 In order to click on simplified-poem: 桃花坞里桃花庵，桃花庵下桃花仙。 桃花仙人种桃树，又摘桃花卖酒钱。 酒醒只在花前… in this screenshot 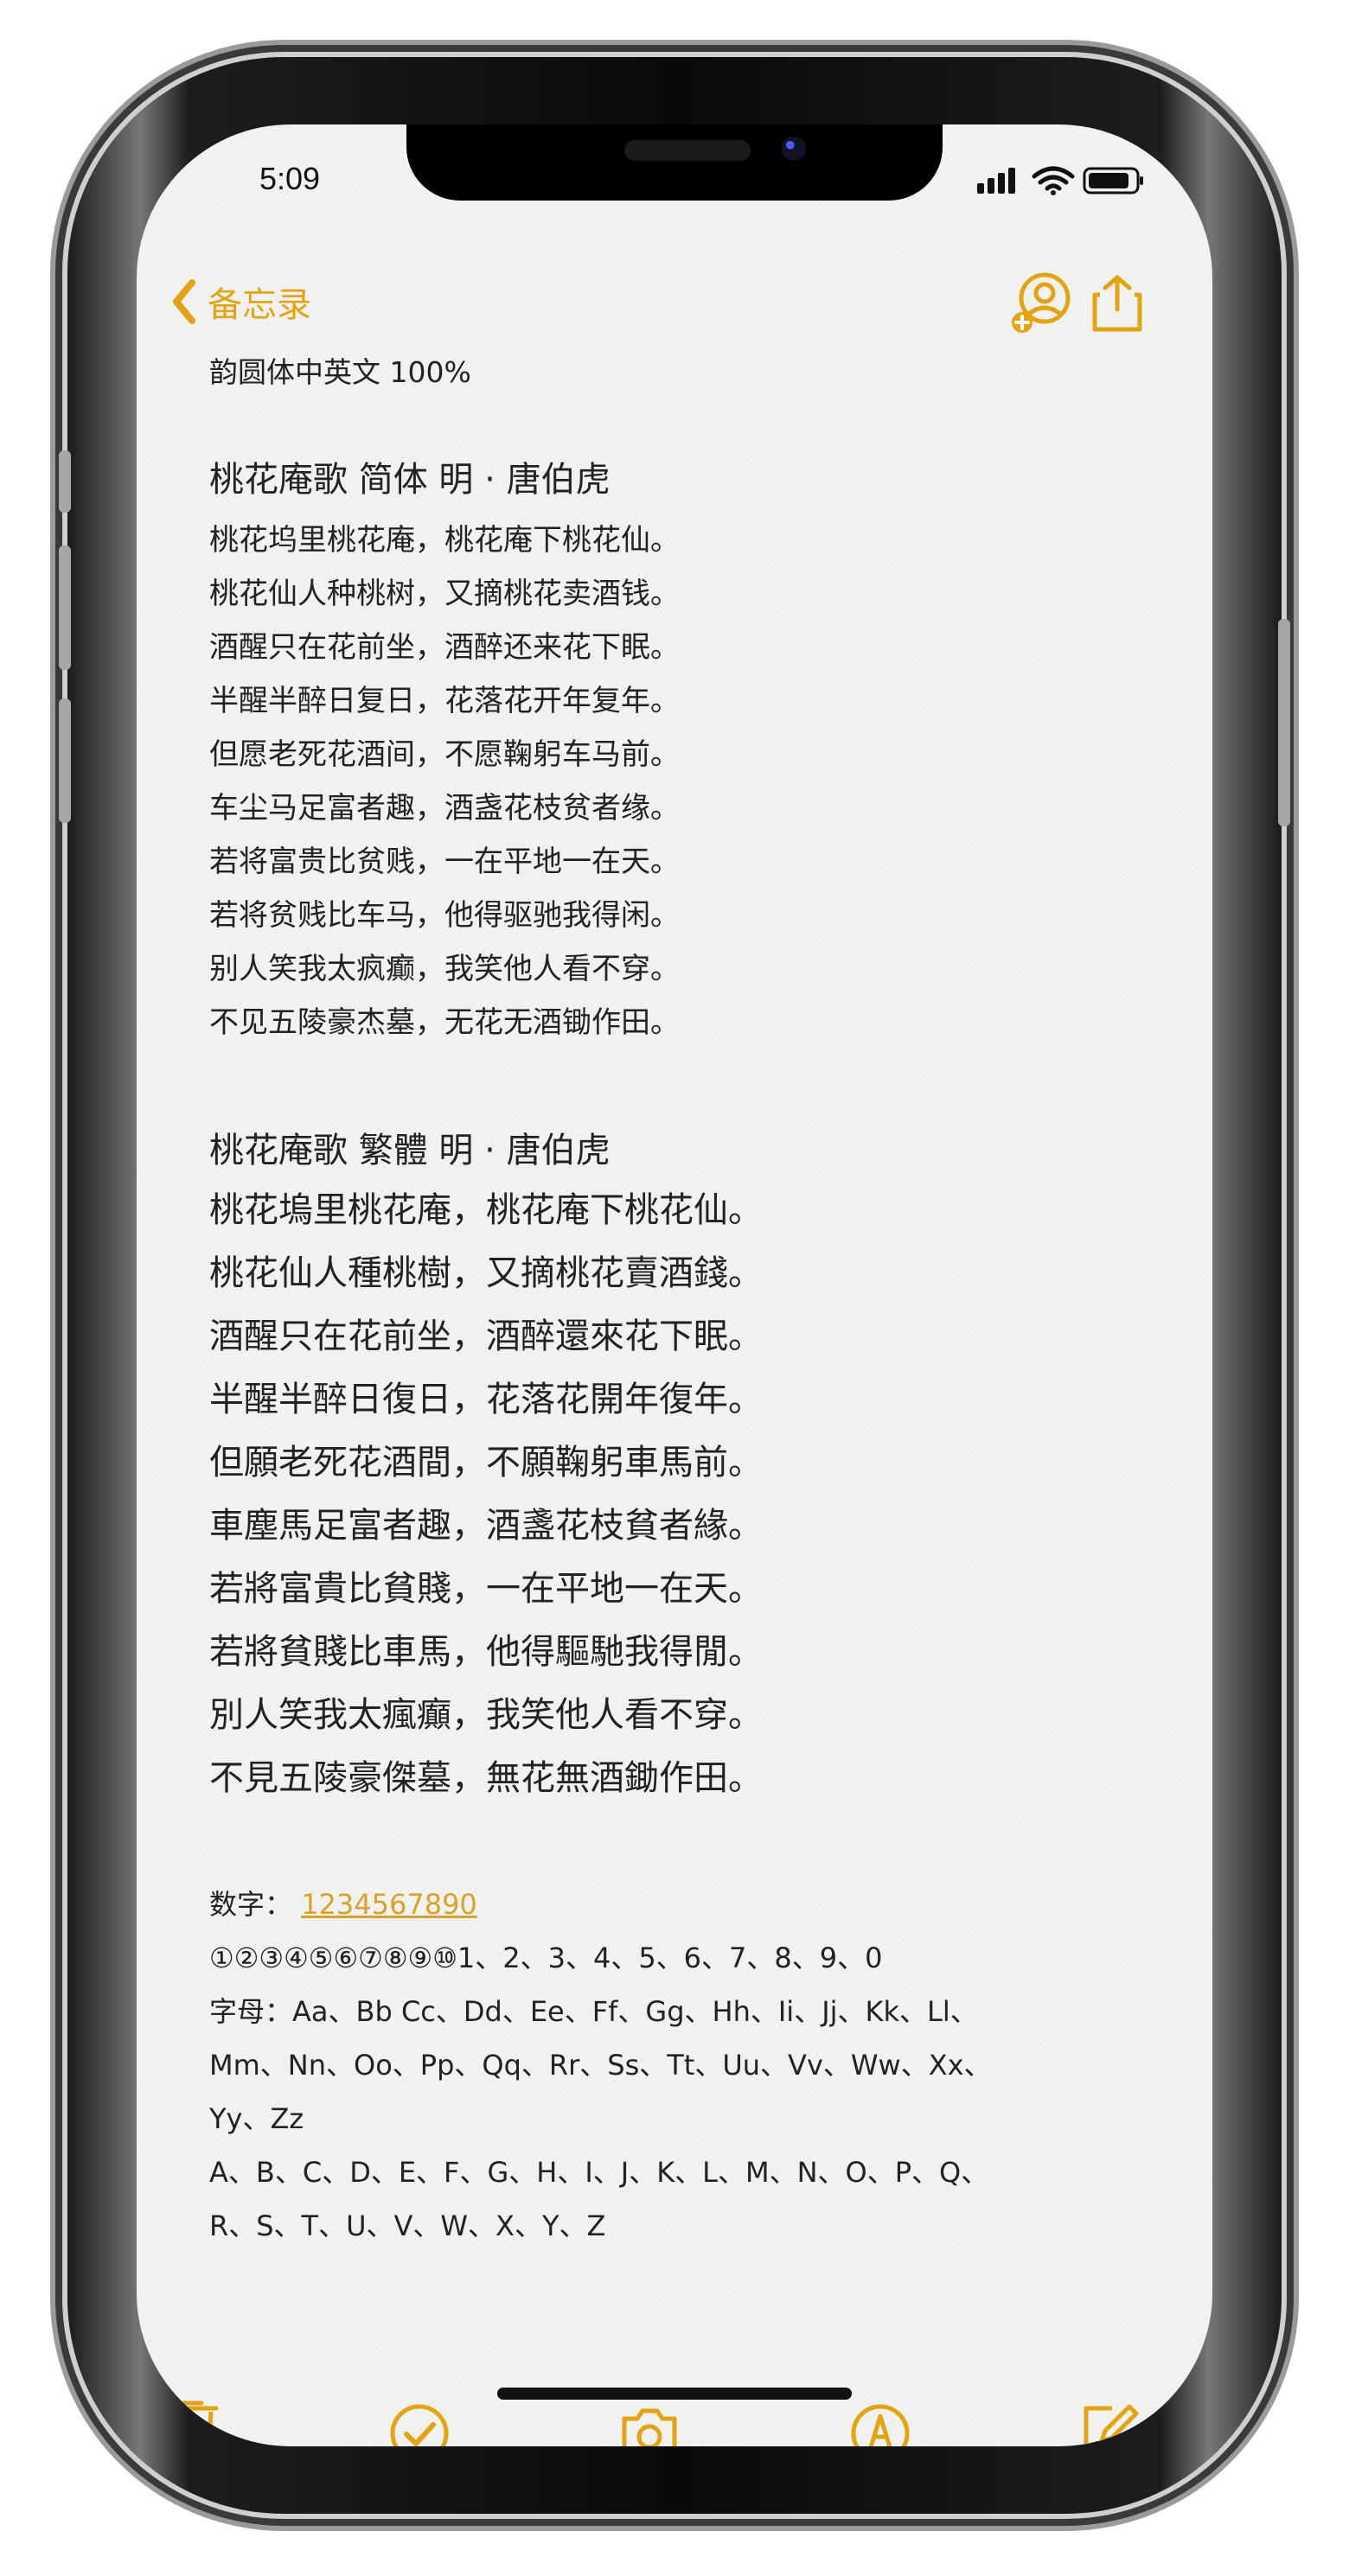, I will do `click(676, 781)`.